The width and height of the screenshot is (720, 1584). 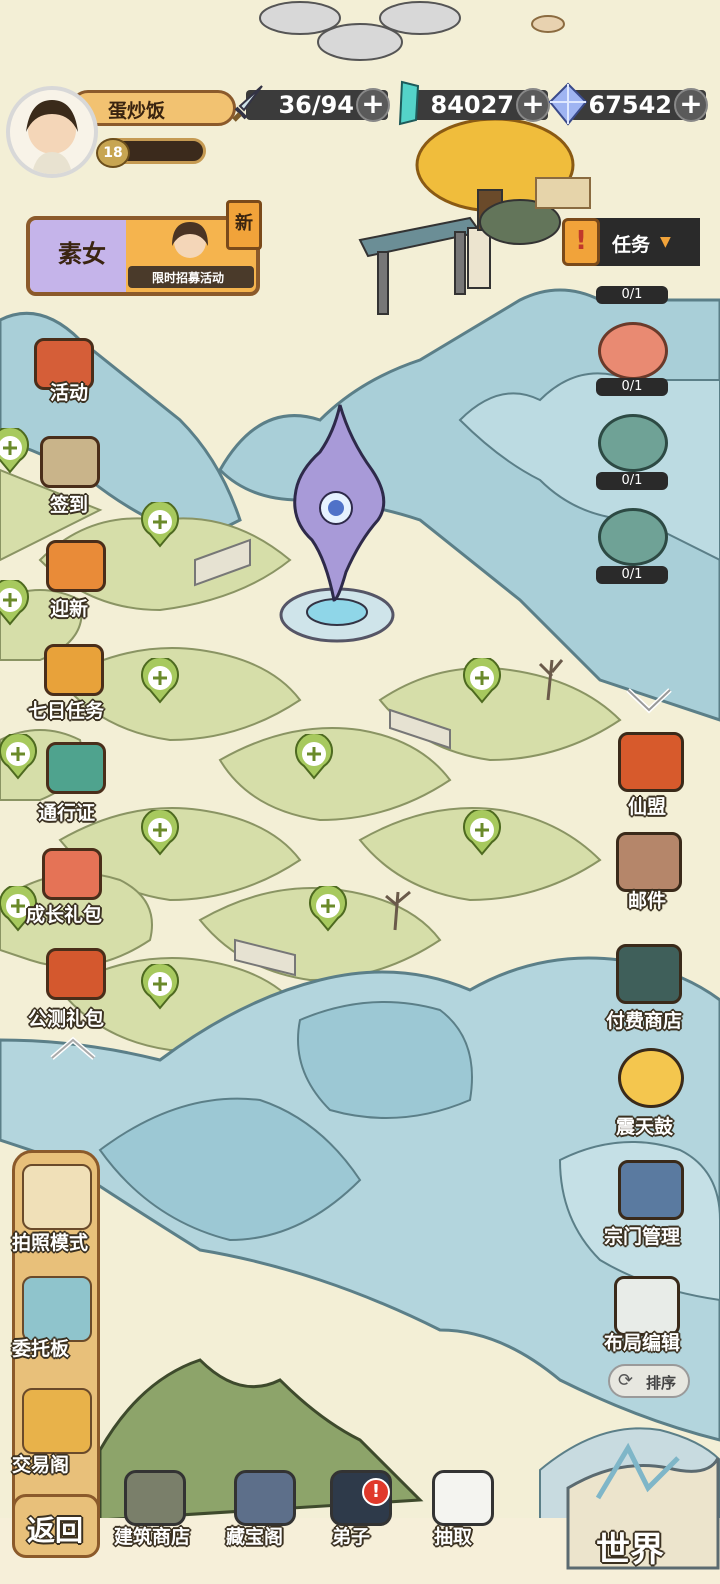 I want to click on tool-label: 拍照模式, so click(x=50, y=1243).